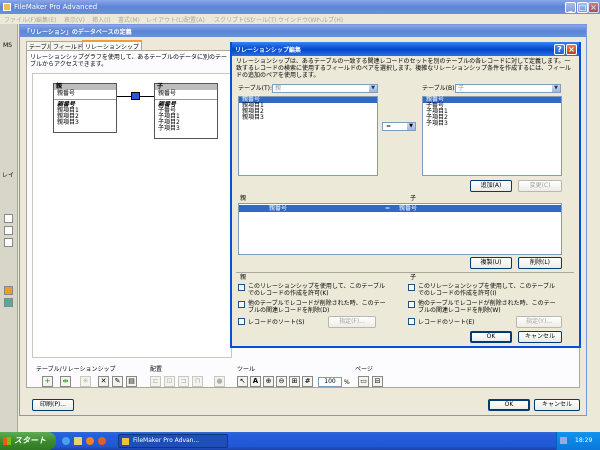  What do you see at coordinates (85, 108) in the screenshot?
I see `parent-table-box: 親 親番号 親番号 親項目1 親項目2 親項目3` at bounding box center [85, 108].